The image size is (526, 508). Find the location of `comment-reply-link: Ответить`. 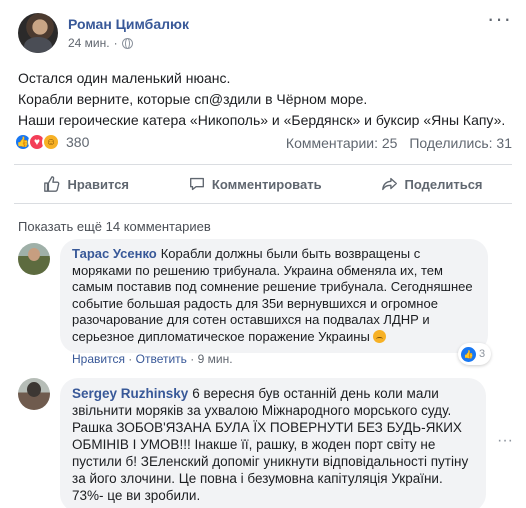

comment-reply-link: Ответить is located at coordinates (161, 359).